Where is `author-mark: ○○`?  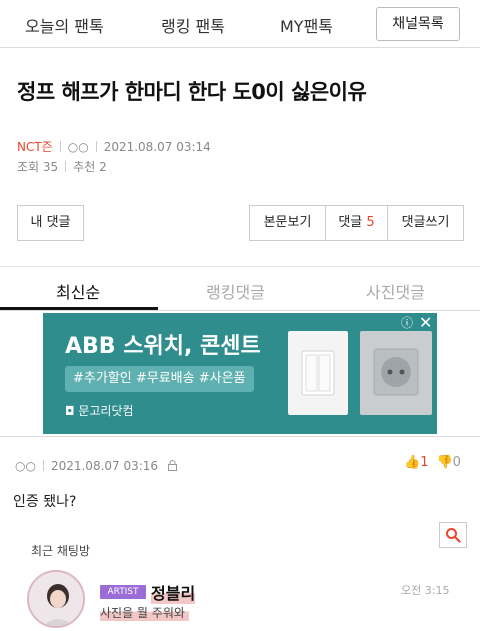 author-mark: ○○ is located at coordinates (78, 147).